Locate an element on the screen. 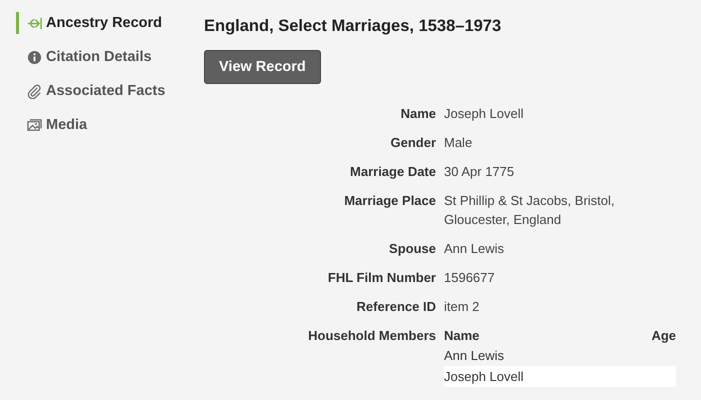 The height and width of the screenshot is (400, 701). record-title: England, Select Marriages, 1538–1973 is located at coordinates (353, 26).